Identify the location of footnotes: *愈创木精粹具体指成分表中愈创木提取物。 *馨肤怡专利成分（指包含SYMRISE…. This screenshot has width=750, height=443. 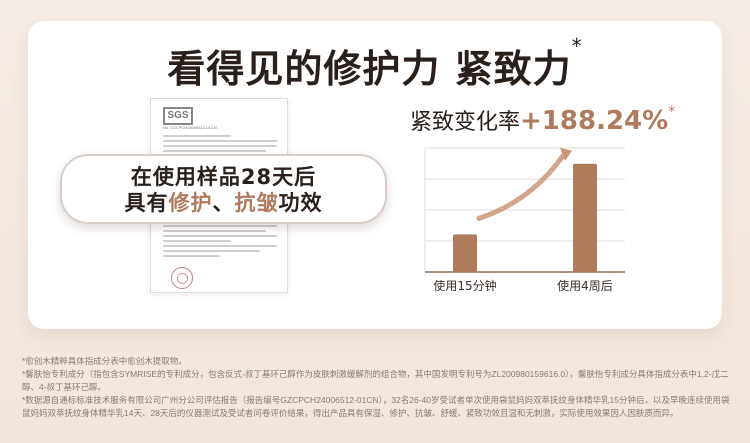
(377, 387).